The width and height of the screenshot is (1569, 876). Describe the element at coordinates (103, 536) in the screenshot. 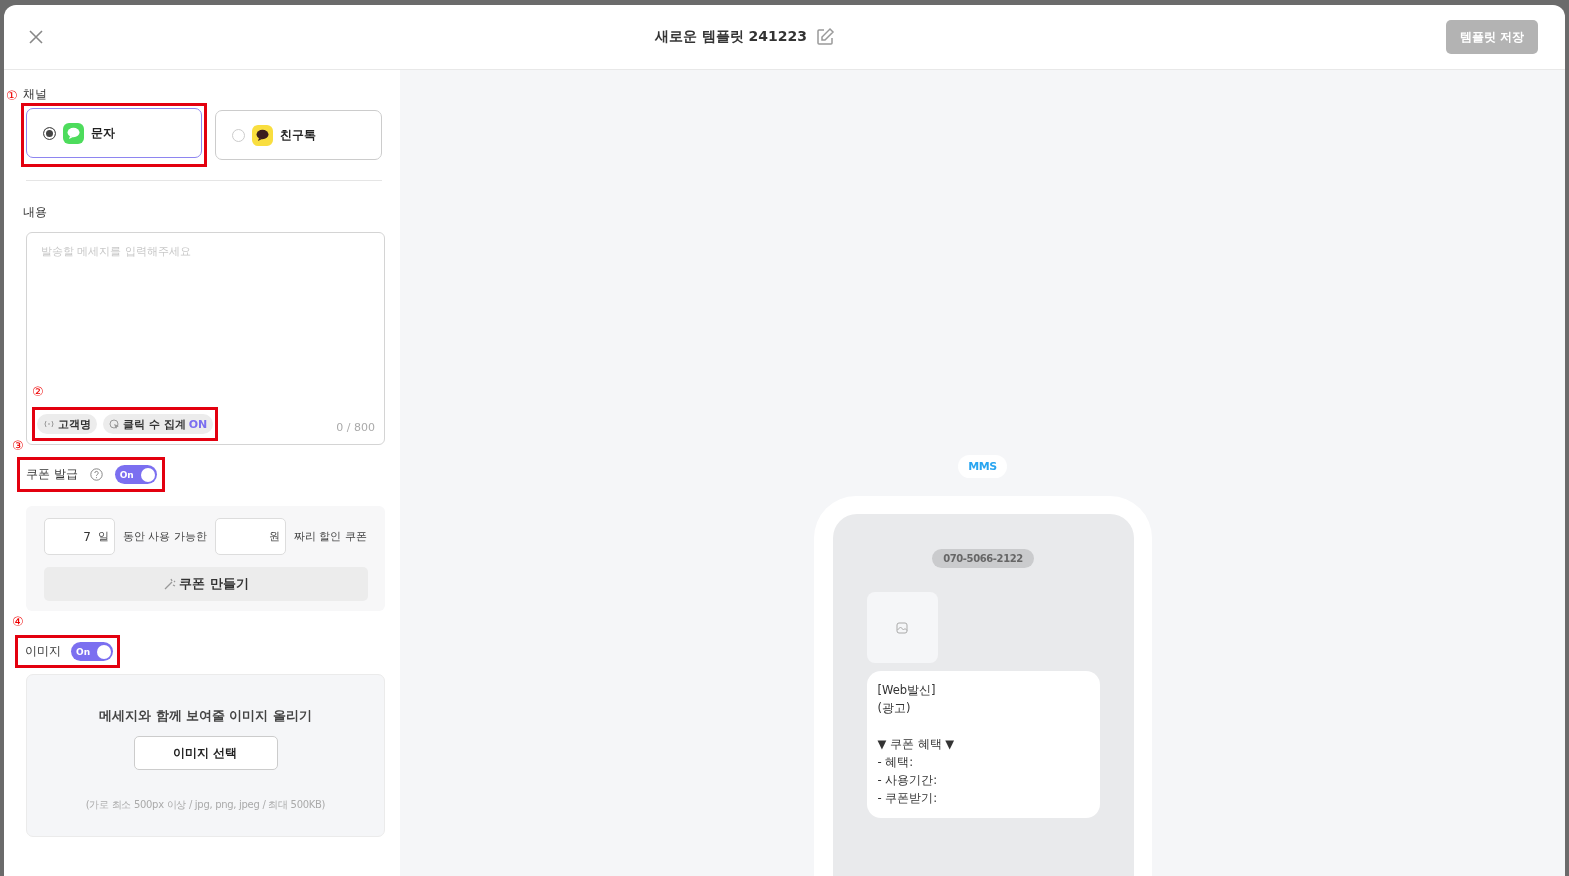

I see `unit-label: 일` at that location.